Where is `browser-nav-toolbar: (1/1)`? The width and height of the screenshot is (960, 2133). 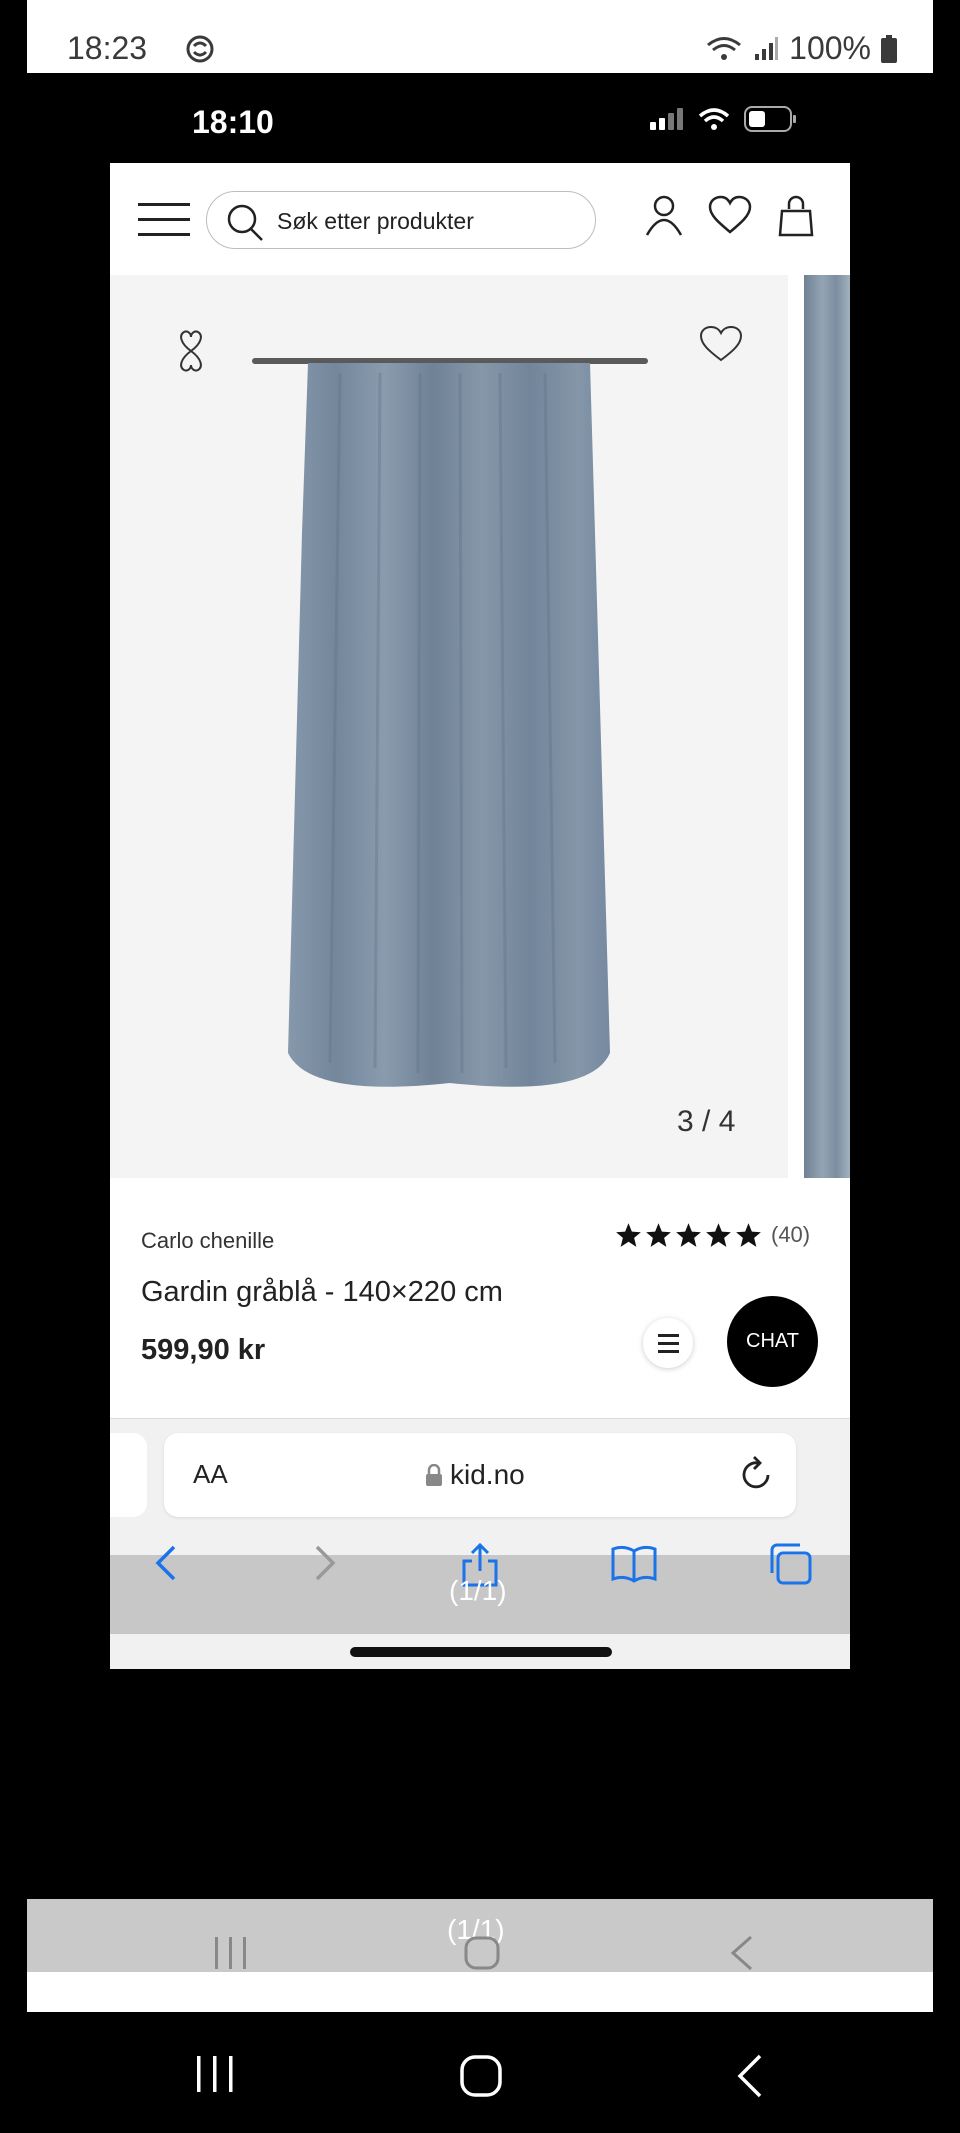 browser-nav-toolbar: (1/1) is located at coordinates (480, 1588).